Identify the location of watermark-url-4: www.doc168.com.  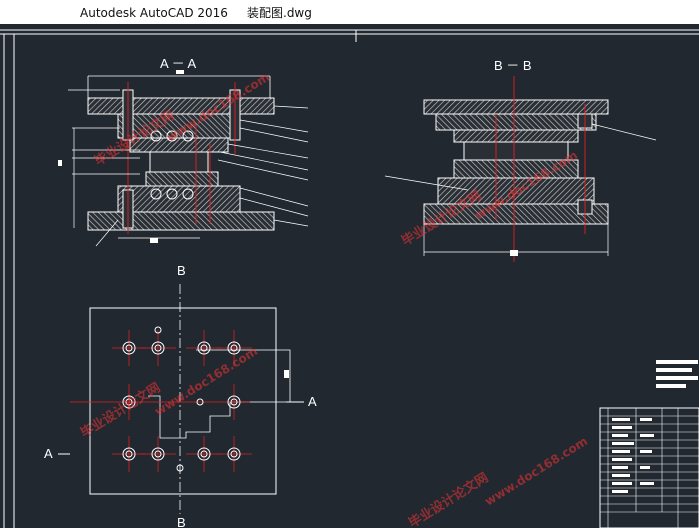
(536, 471).